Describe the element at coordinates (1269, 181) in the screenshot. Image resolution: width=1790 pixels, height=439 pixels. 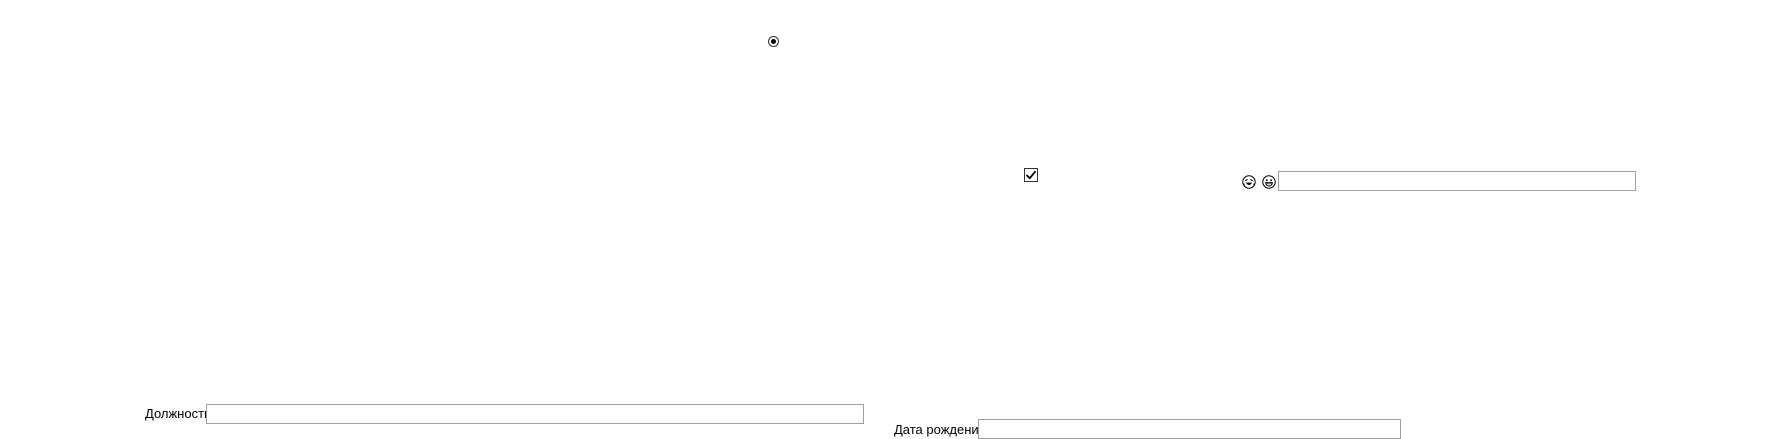
I see `grinning-emoji-icon` at that location.